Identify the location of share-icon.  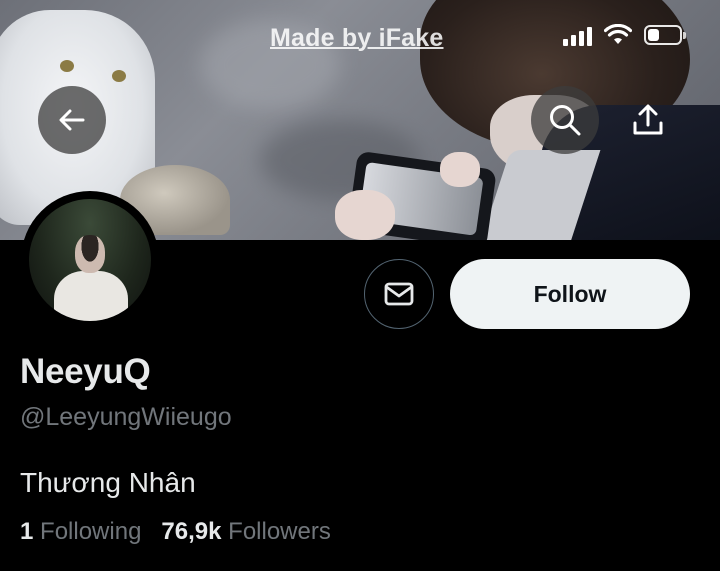
(648, 119).